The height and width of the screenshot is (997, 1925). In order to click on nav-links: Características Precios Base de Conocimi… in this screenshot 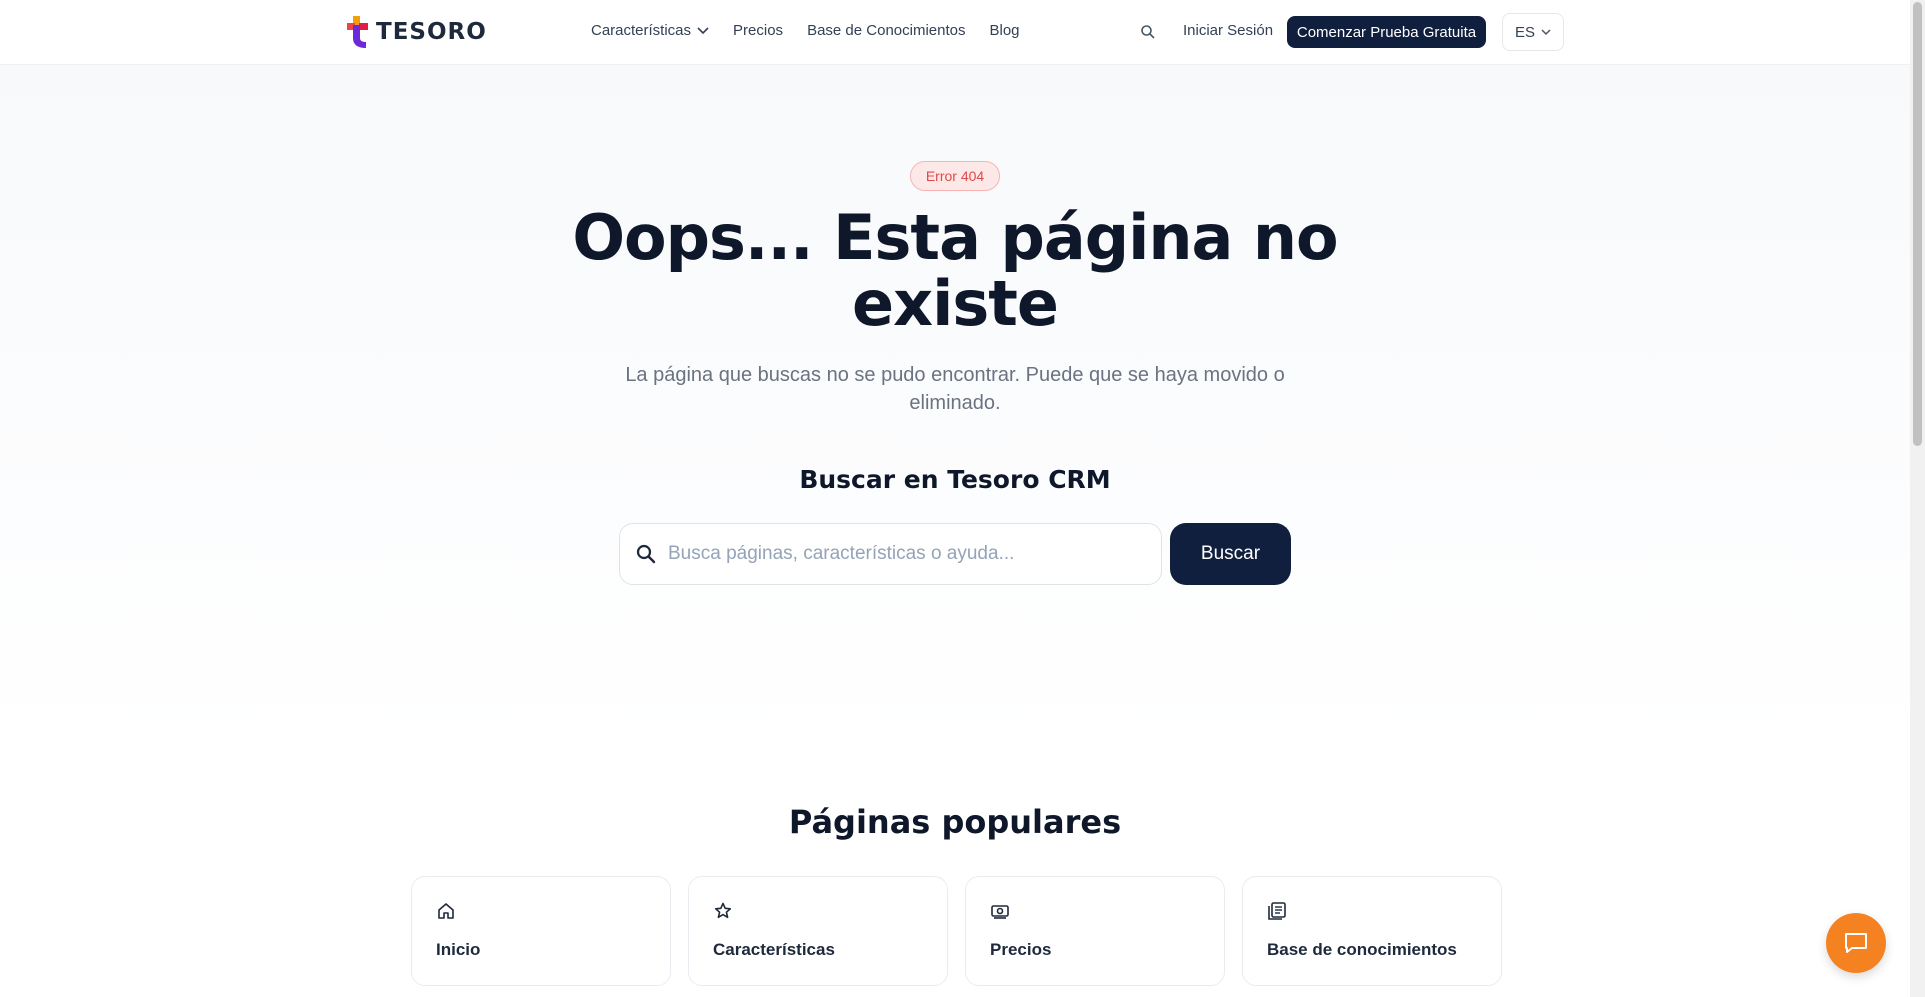, I will do `click(817, 30)`.